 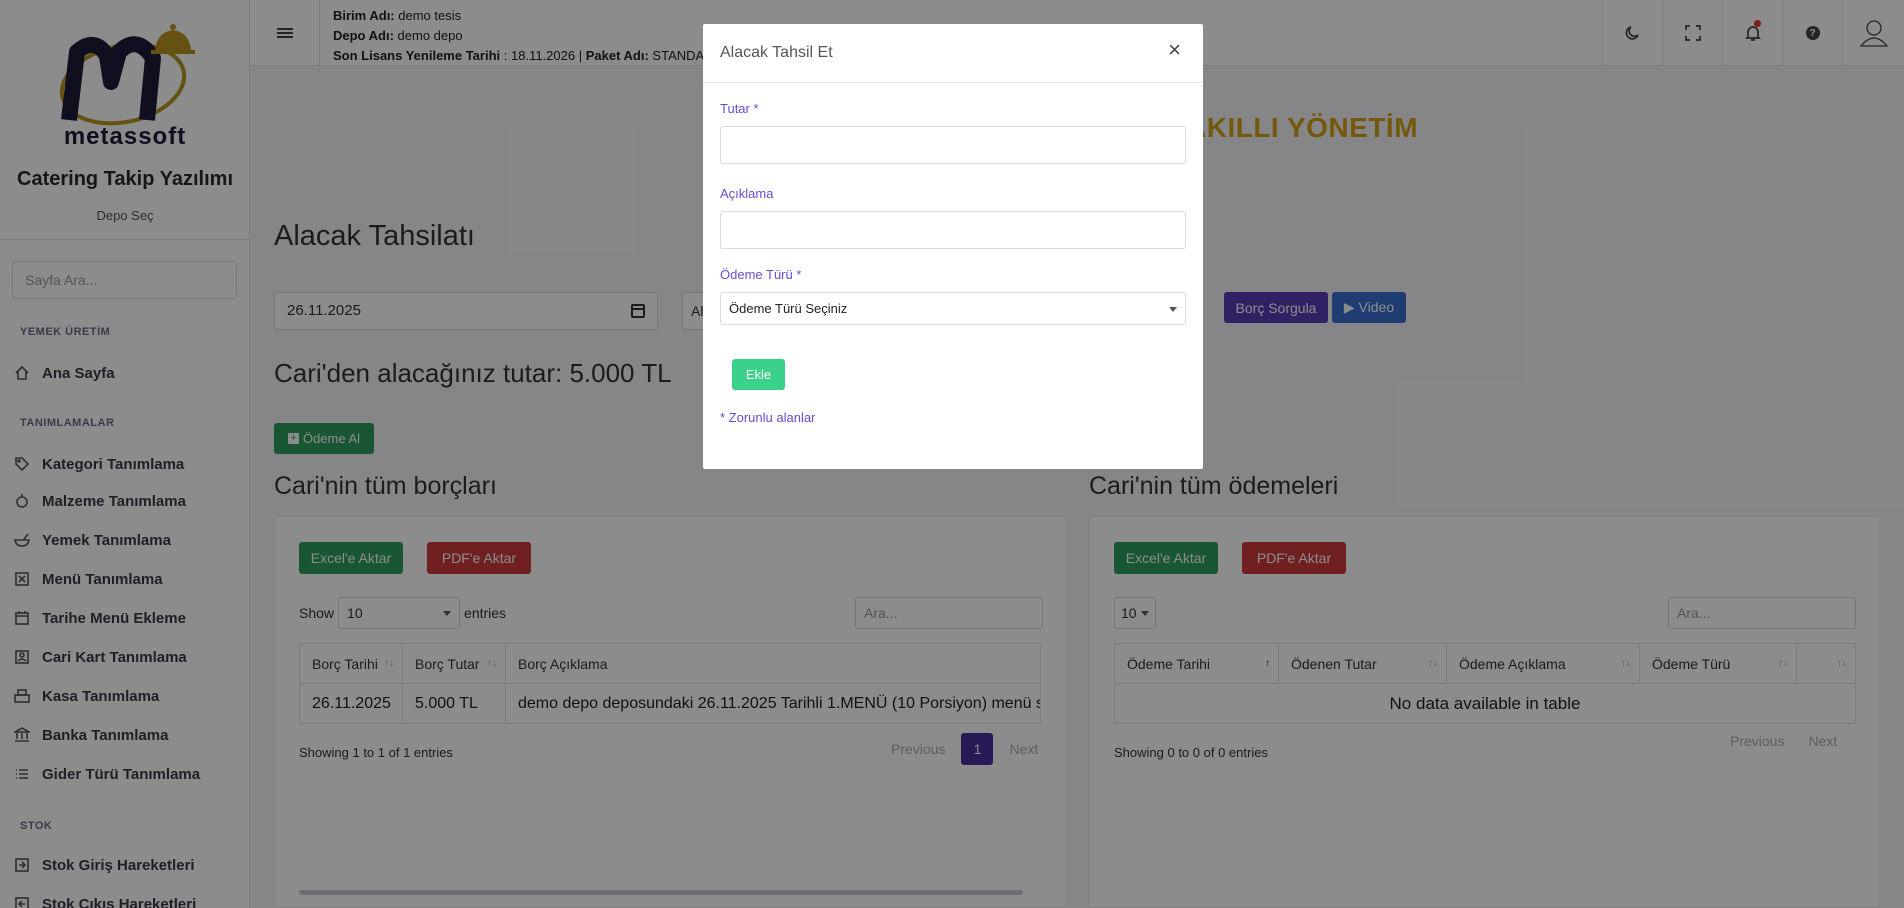 I want to click on modal-header: Alacak Tahsil Et ×, so click(x=953, y=53).